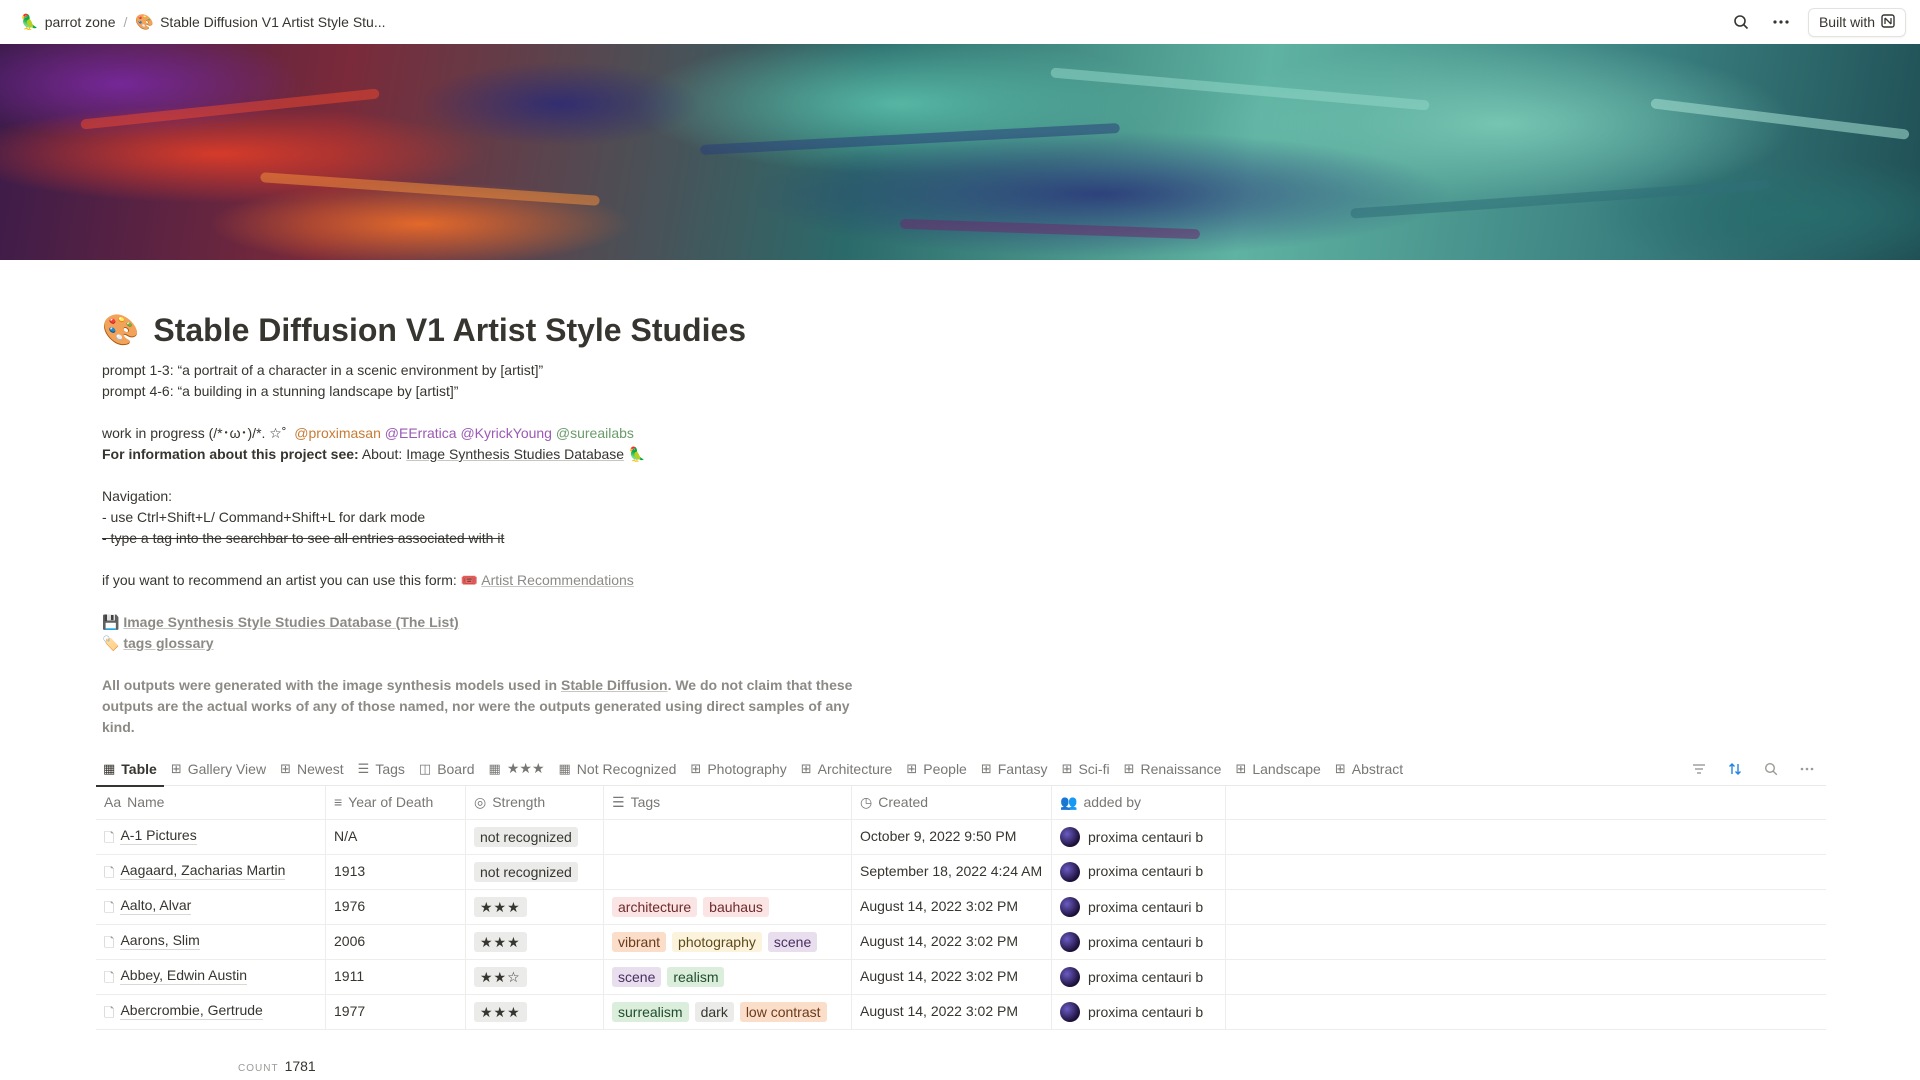 The image size is (1920, 1080). I want to click on row-name: Aalto, Alvar, so click(156, 906).